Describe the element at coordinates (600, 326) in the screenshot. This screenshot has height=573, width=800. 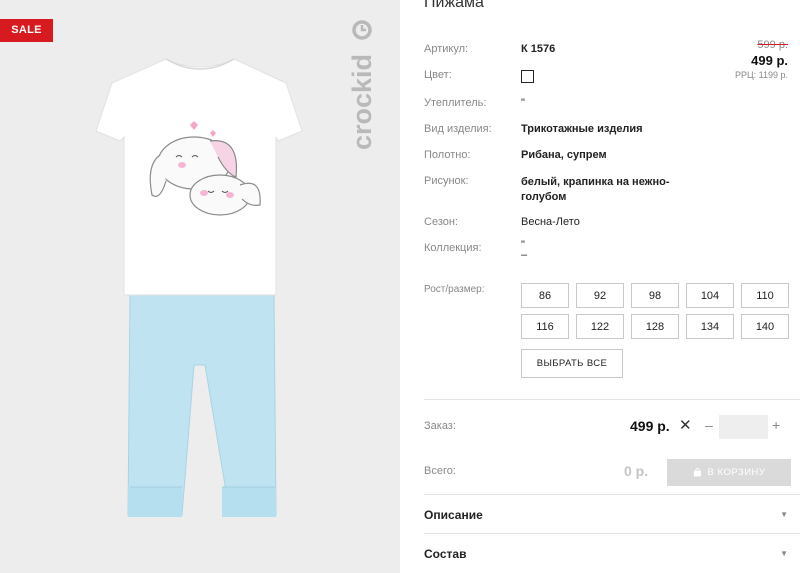
I see `size-option-122: 122` at that location.